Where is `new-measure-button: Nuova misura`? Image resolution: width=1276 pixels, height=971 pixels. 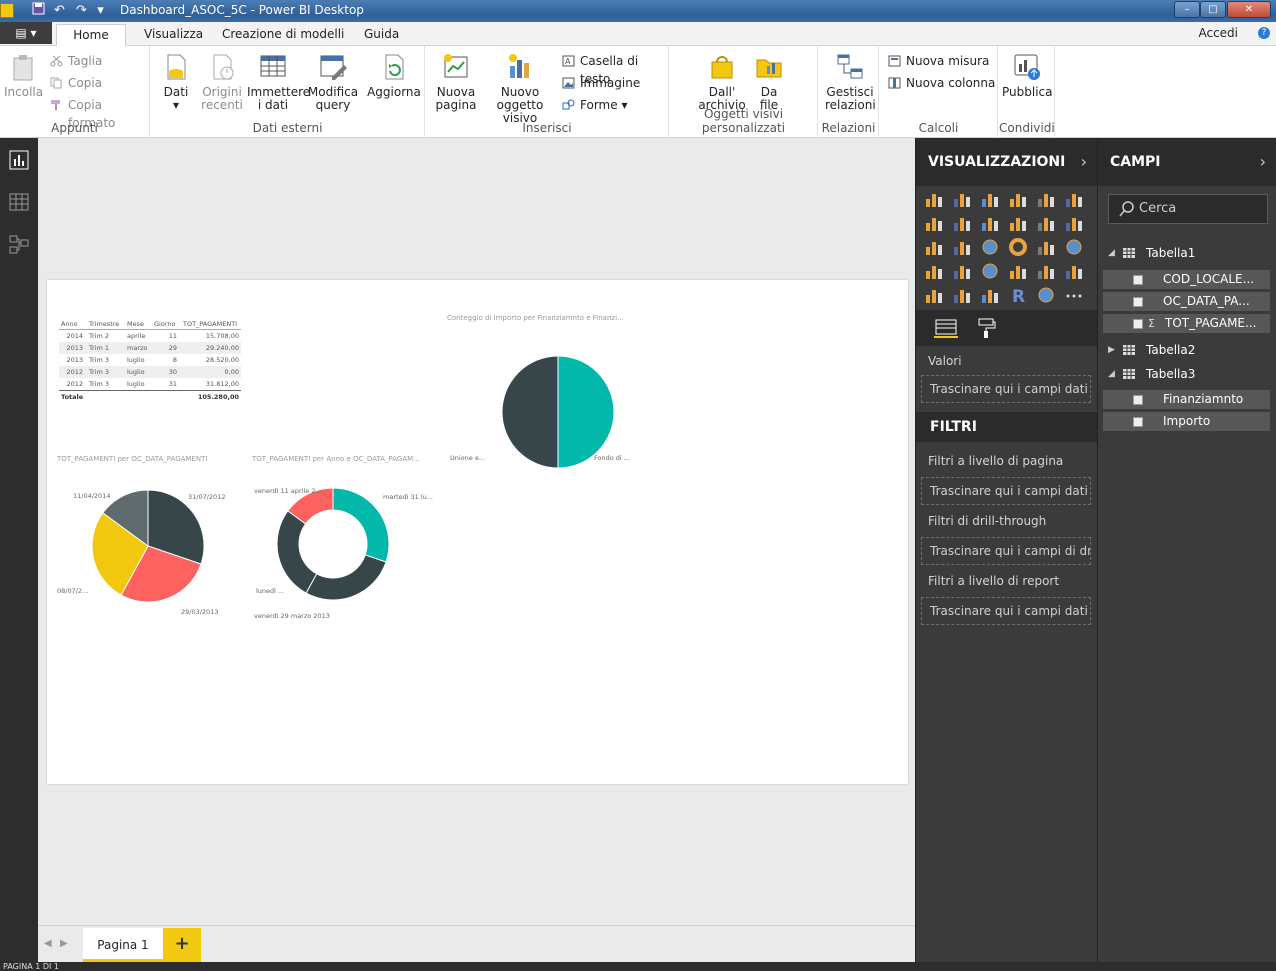
new-measure-button: Nuova misura is located at coordinates (937, 61).